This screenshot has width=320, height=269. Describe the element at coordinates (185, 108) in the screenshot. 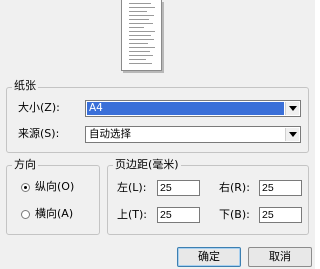

I see `paper-size-value: A4` at that location.